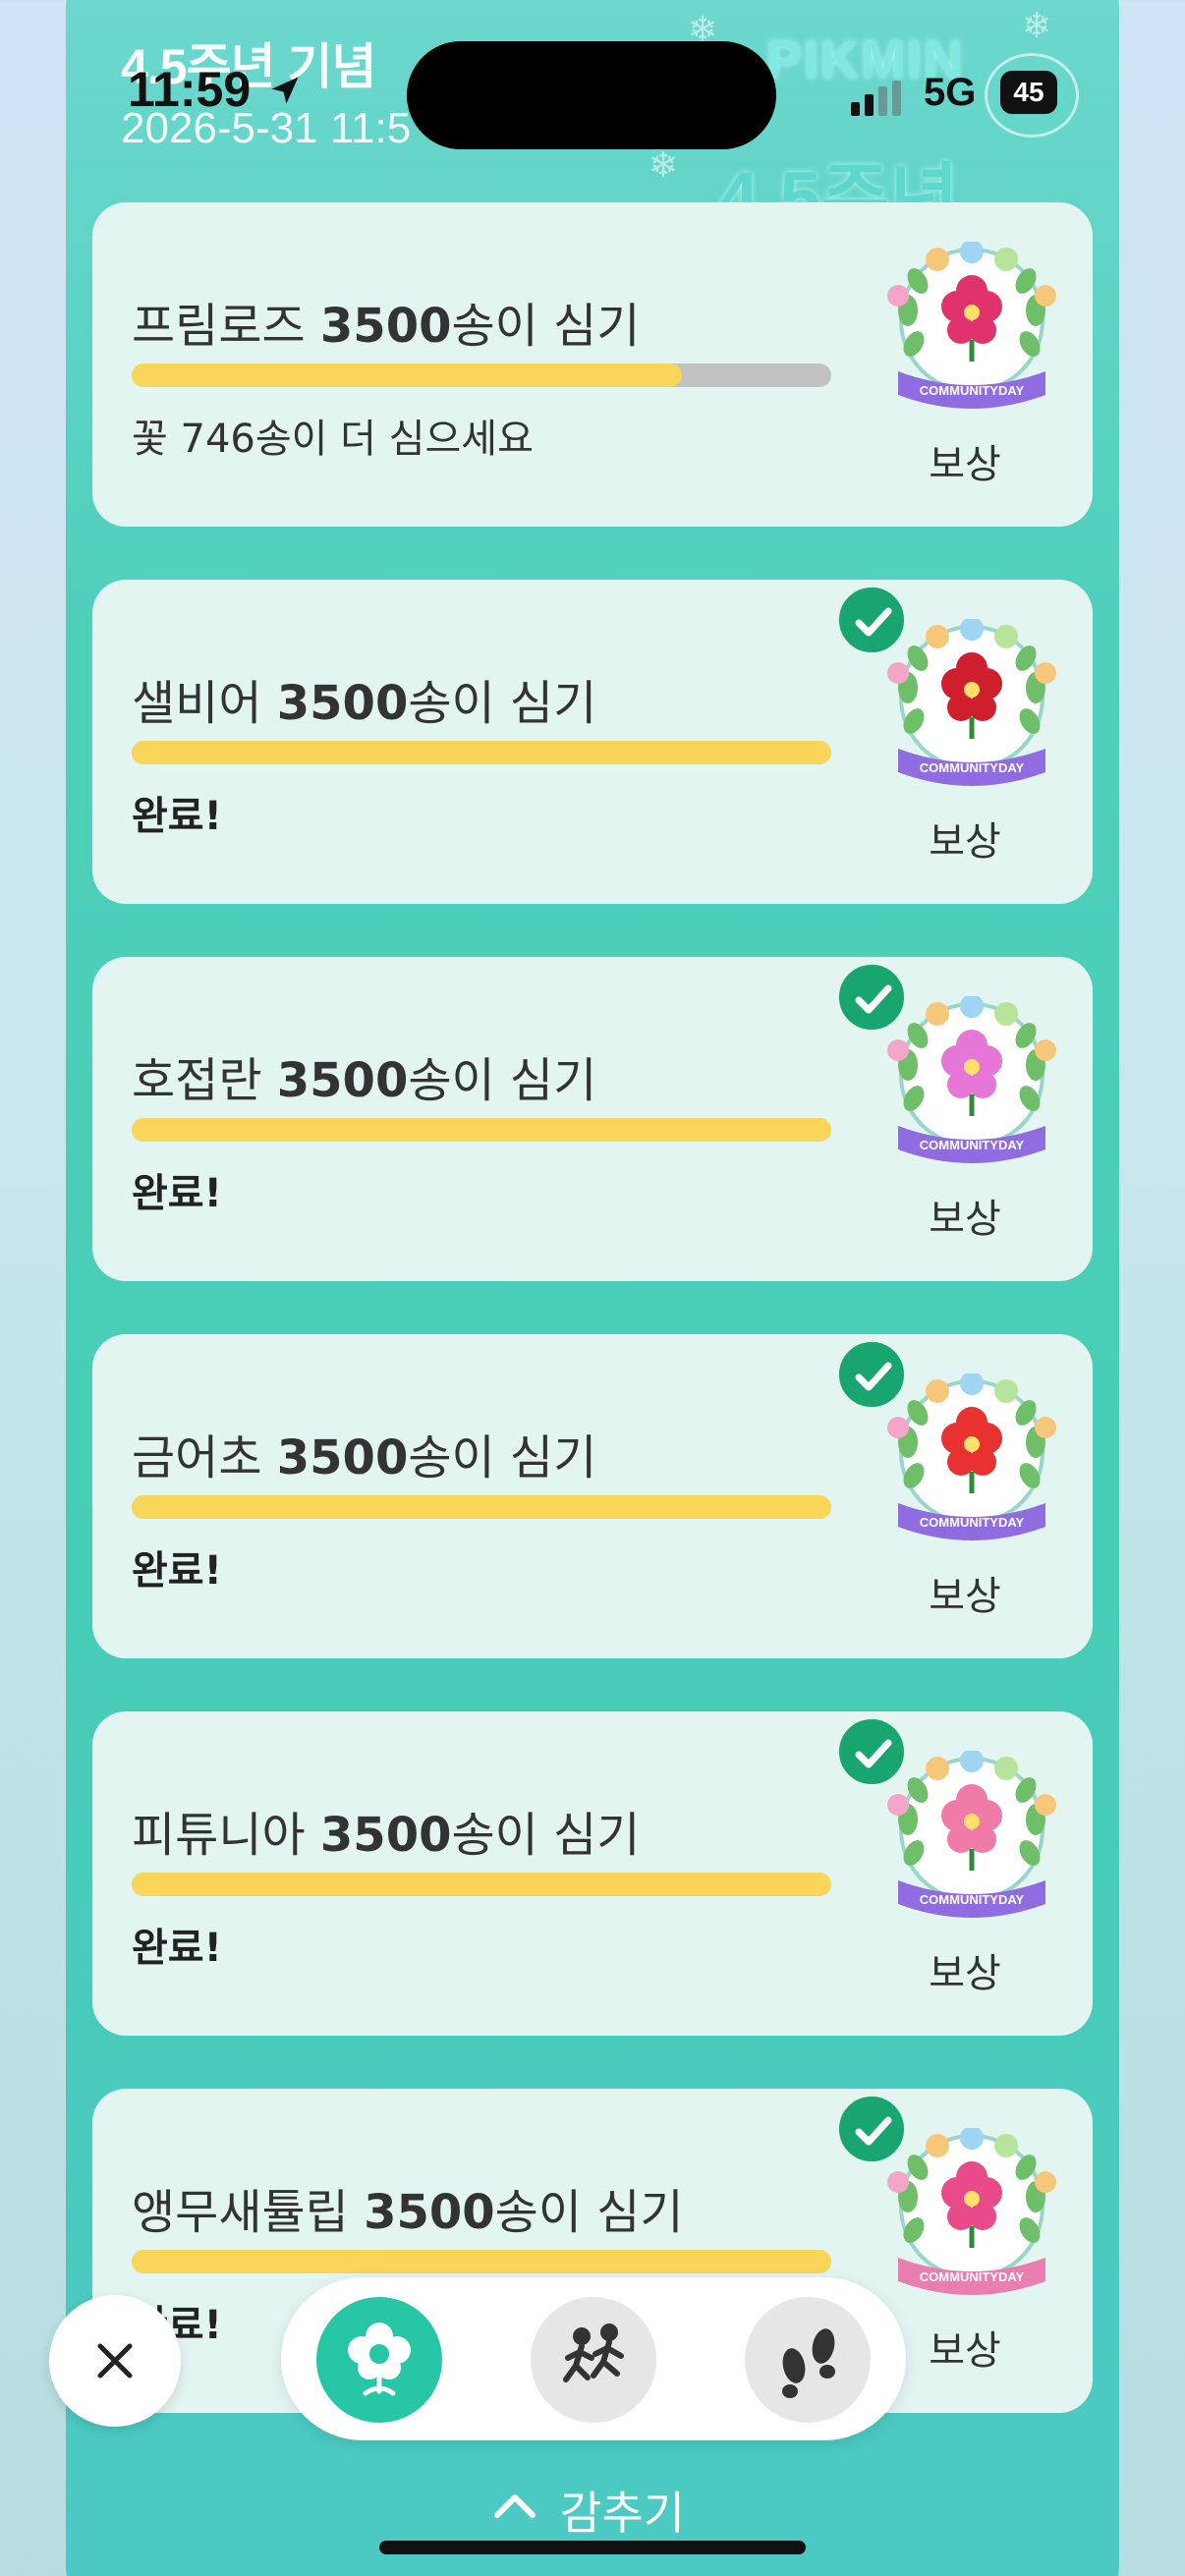  What do you see at coordinates (190, 89) in the screenshot?
I see `clock: 11:59` at bounding box center [190, 89].